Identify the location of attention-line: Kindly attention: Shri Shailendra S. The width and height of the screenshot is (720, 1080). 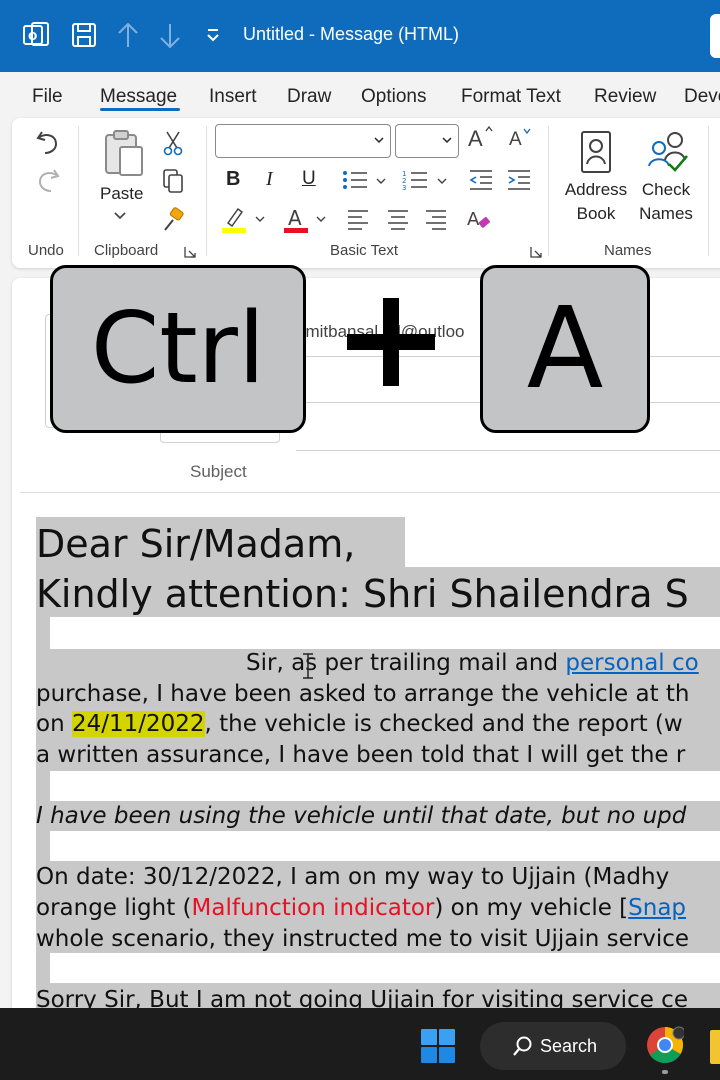
(362, 594).